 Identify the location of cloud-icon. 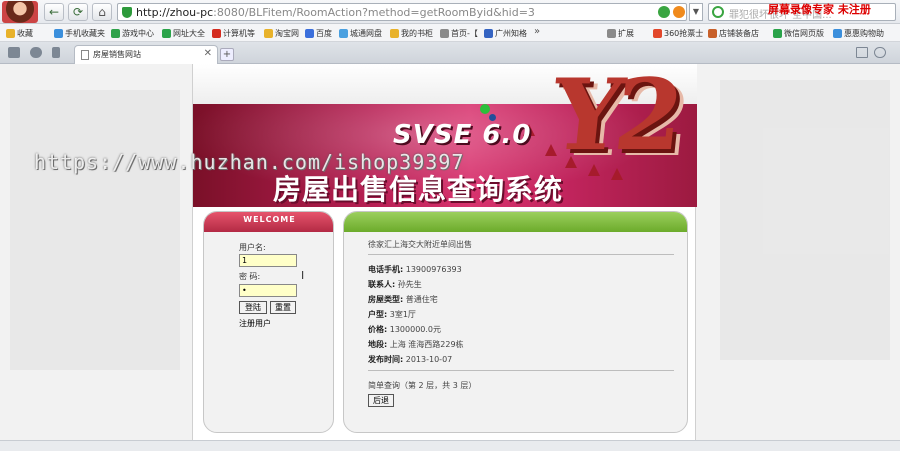
(36, 52).